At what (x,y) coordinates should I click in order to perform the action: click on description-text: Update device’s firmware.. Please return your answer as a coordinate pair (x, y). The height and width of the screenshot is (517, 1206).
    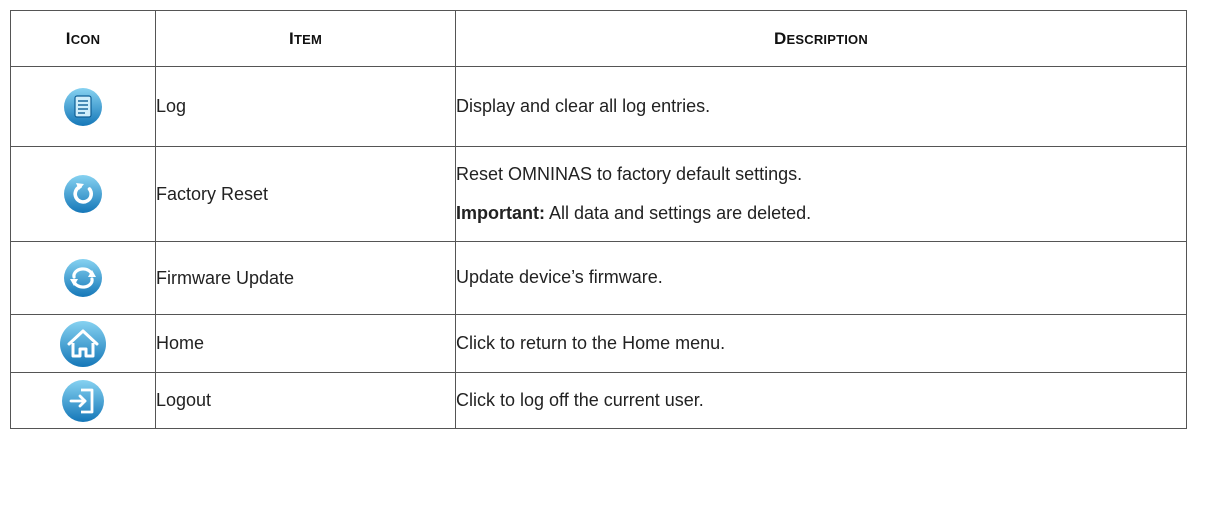
    Looking at the image, I should click on (559, 277).